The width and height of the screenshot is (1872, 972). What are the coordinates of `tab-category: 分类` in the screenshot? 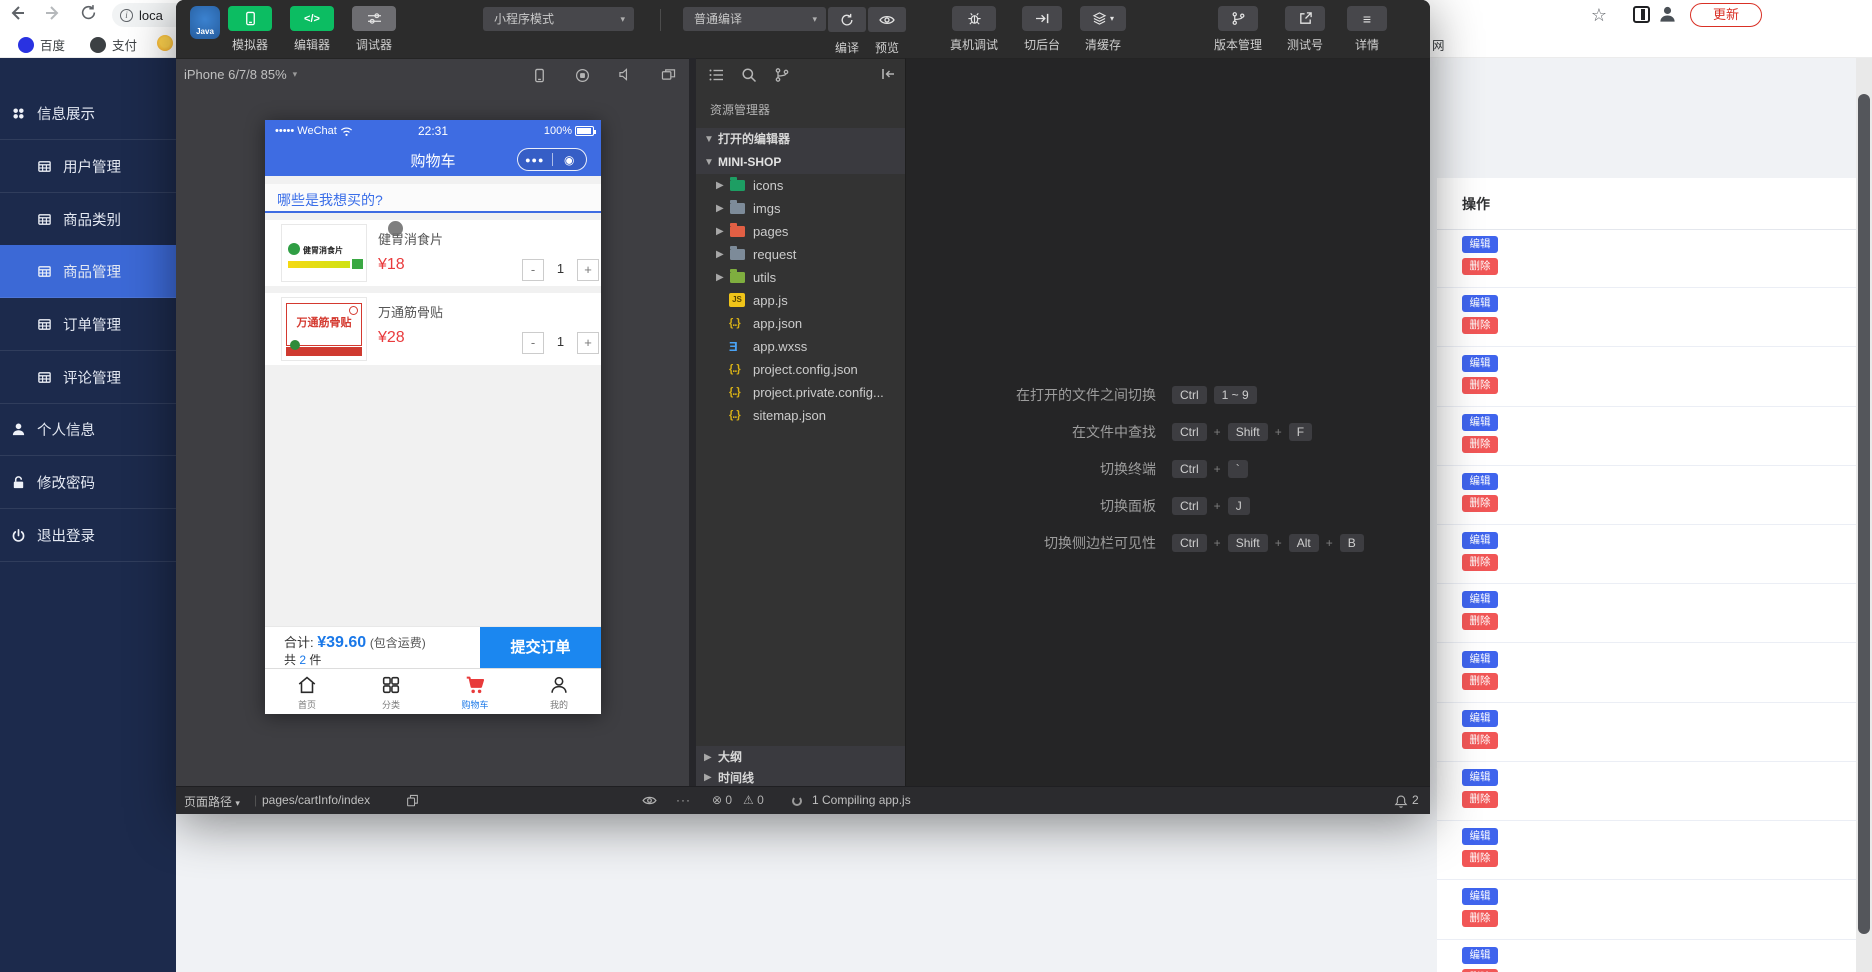 It's located at (391, 691).